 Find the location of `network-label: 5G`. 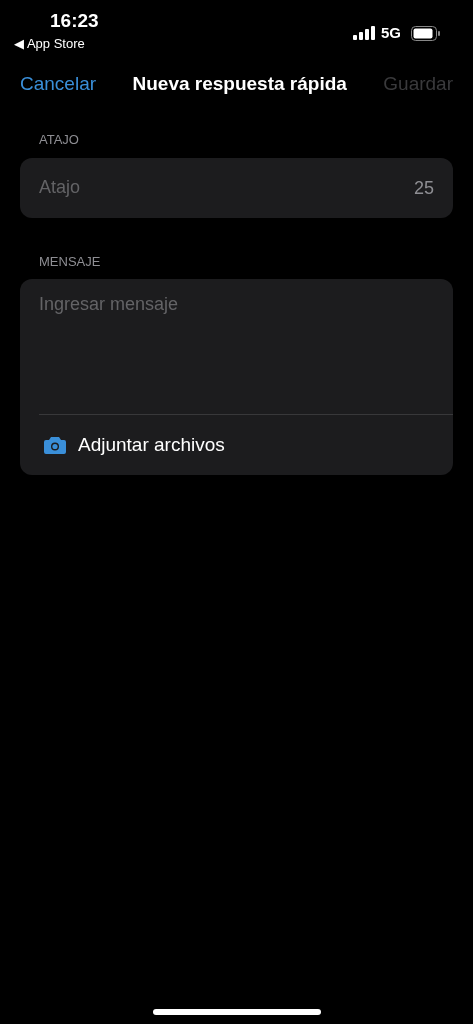

network-label: 5G is located at coordinates (391, 33).